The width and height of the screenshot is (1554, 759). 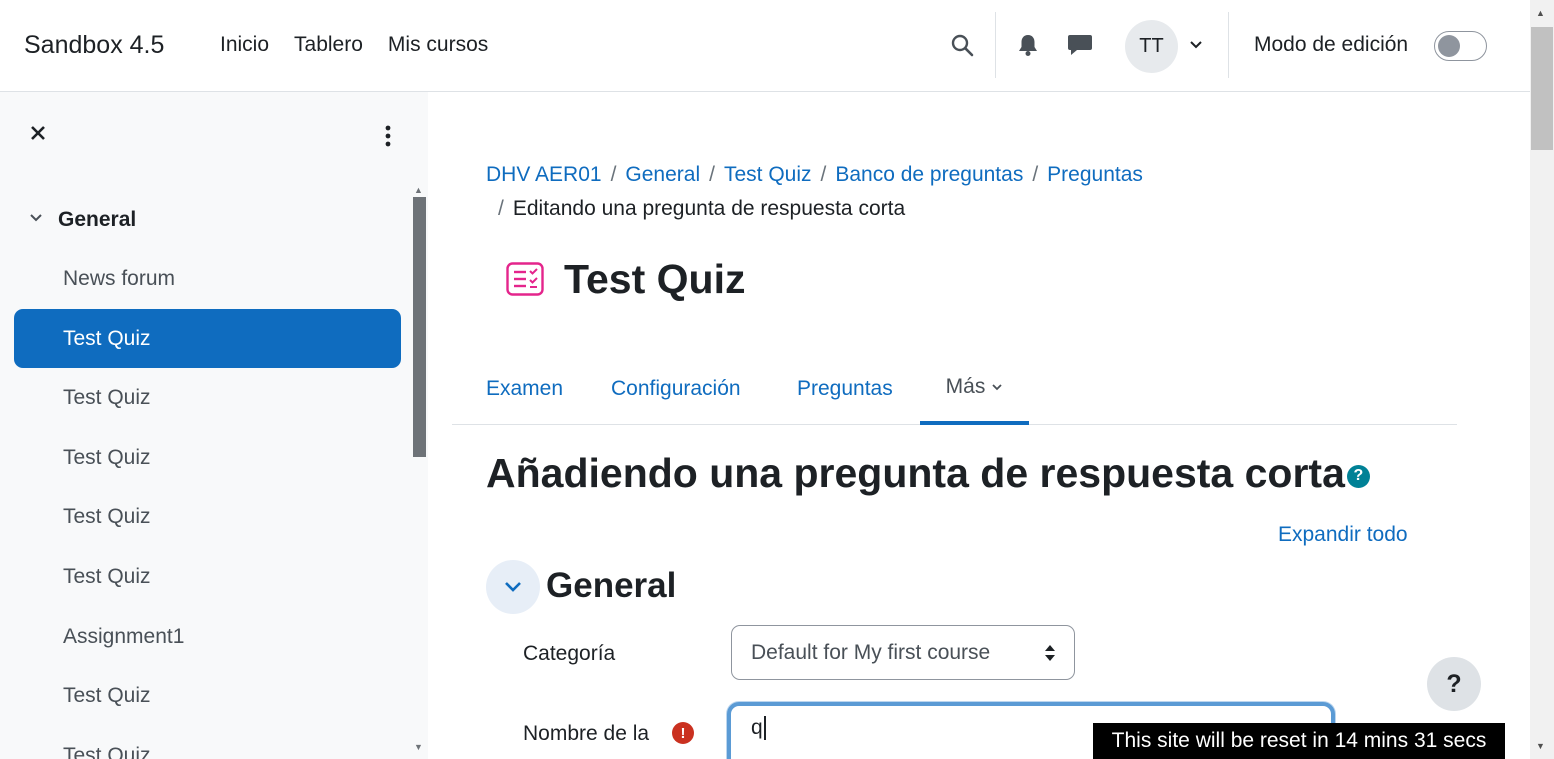 What do you see at coordinates (1028, 45) in the screenshot?
I see `bell-icon` at bounding box center [1028, 45].